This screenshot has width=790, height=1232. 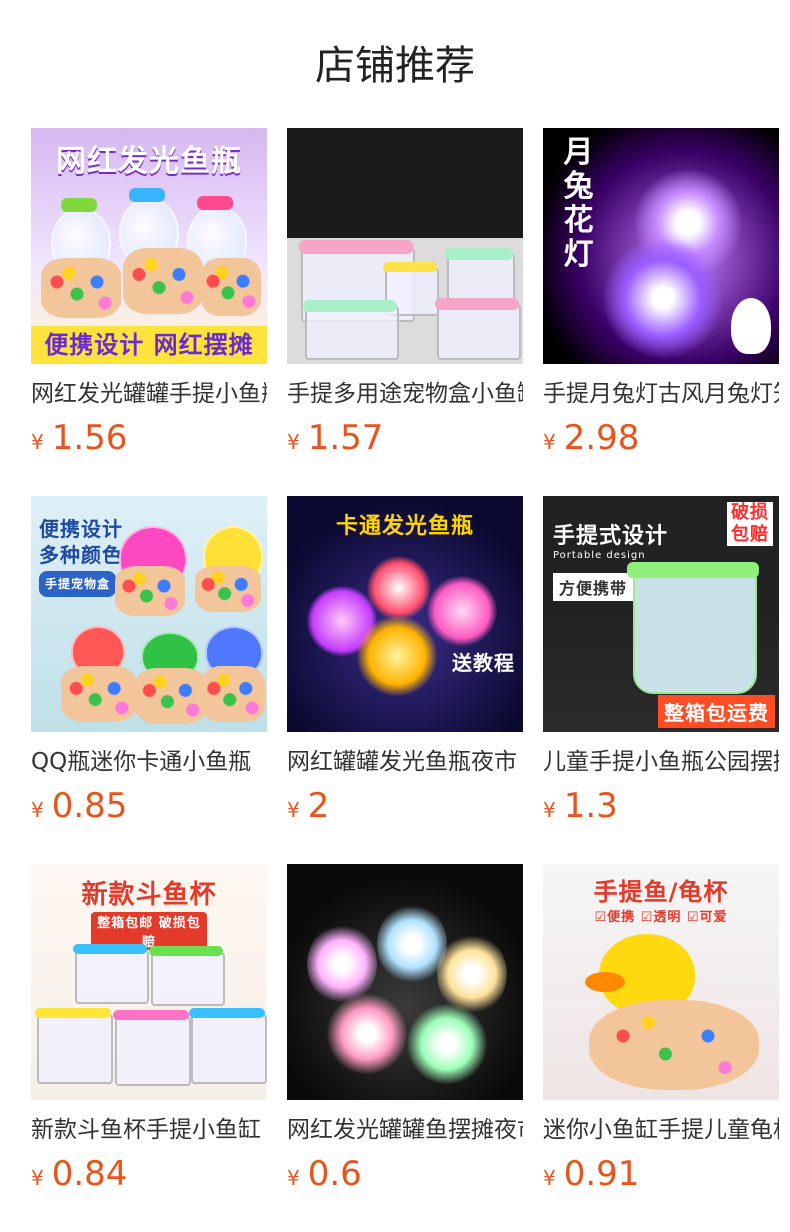 I want to click on product-name: 网红罐罐发光鱼瓶夜市, so click(x=405, y=762).